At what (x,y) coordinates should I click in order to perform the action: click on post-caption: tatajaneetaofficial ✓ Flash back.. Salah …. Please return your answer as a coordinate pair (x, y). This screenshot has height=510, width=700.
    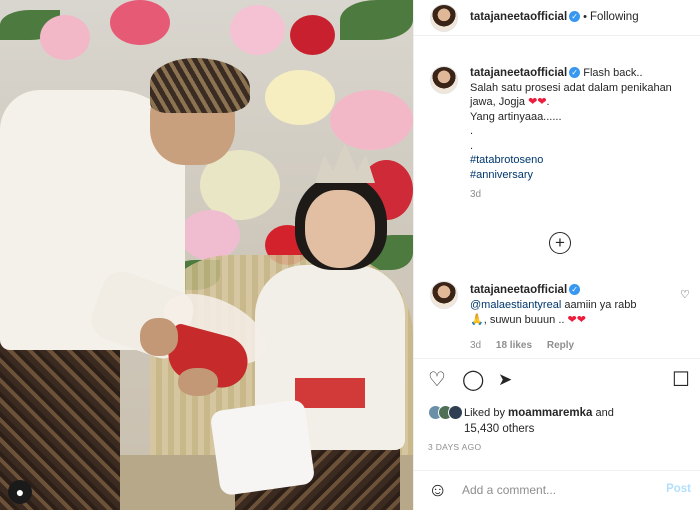
    Looking at the image, I should click on (582, 134).